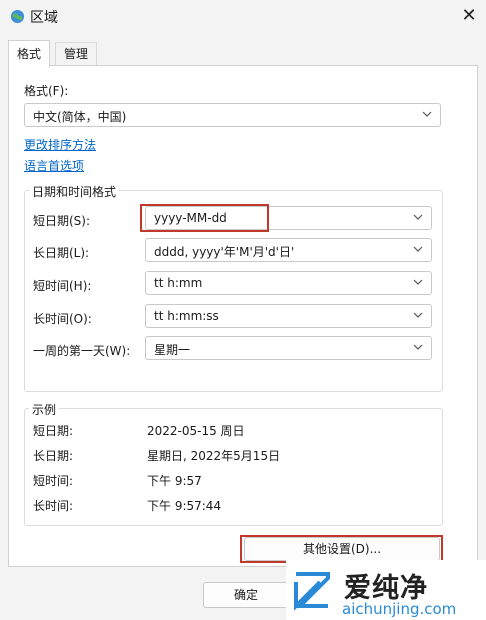 Image resolution: width=486 pixels, height=620 pixels. What do you see at coordinates (243, 16) in the screenshot?
I see `title-bar` at bounding box center [243, 16].